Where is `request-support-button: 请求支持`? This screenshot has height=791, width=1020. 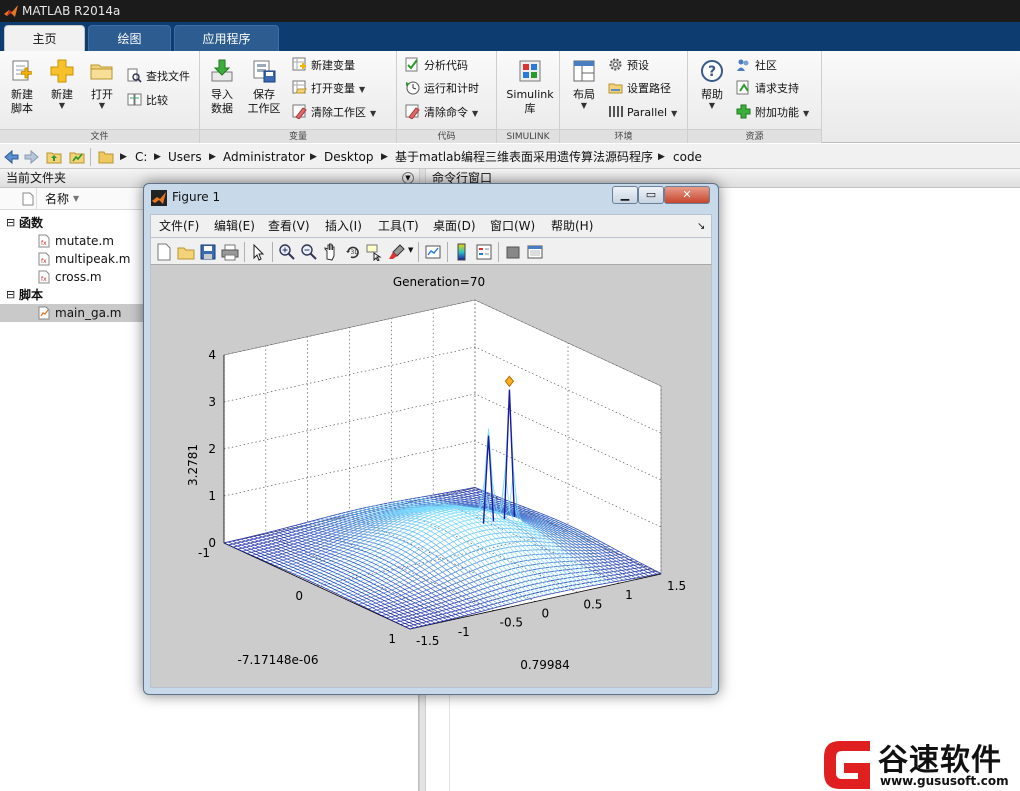 request-support-button: 请求支持 is located at coordinates (767, 89).